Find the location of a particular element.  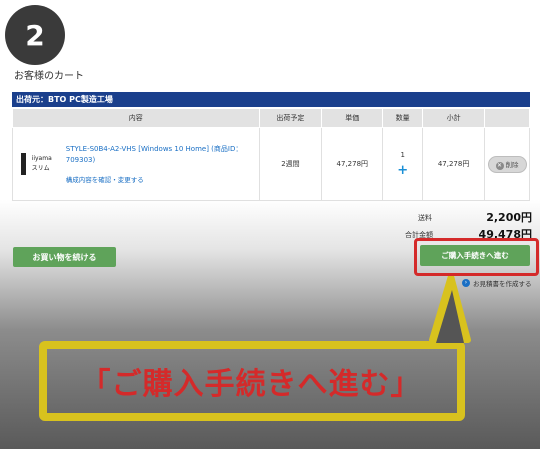

estimate-label: お見積書を作成する is located at coordinates (502, 284).